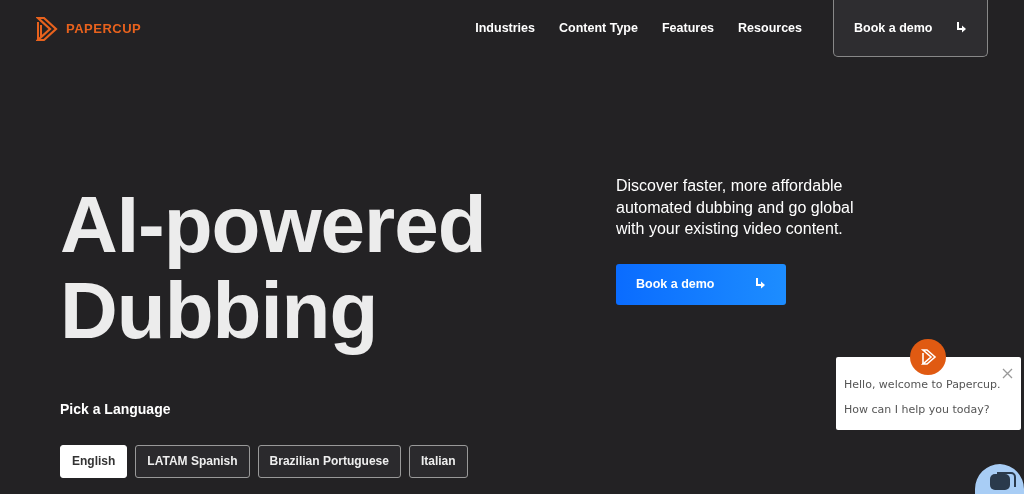  What do you see at coordinates (923, 385) in the screenshot?
I see `chat-message: Hello, welcome to Papercup.` at bounding box center [923, 385].